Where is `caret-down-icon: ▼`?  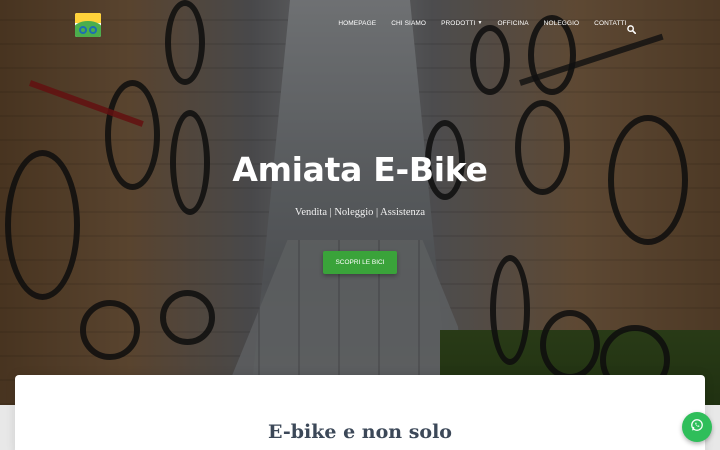 caret-down-icon: ▼ is located at coordinates (480, 23).